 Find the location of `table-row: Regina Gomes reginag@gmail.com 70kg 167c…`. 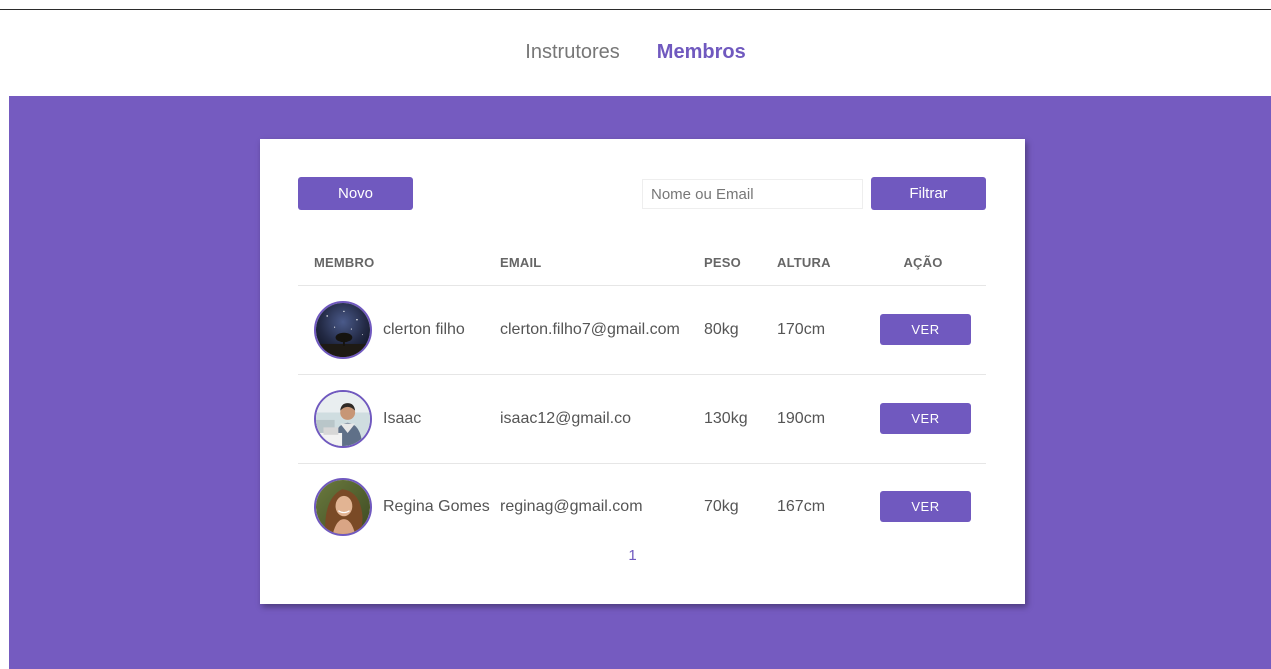

table-row: Regina Gomes reginag@gmail.com 70kg 167c… is located at coordinates (642, 506).